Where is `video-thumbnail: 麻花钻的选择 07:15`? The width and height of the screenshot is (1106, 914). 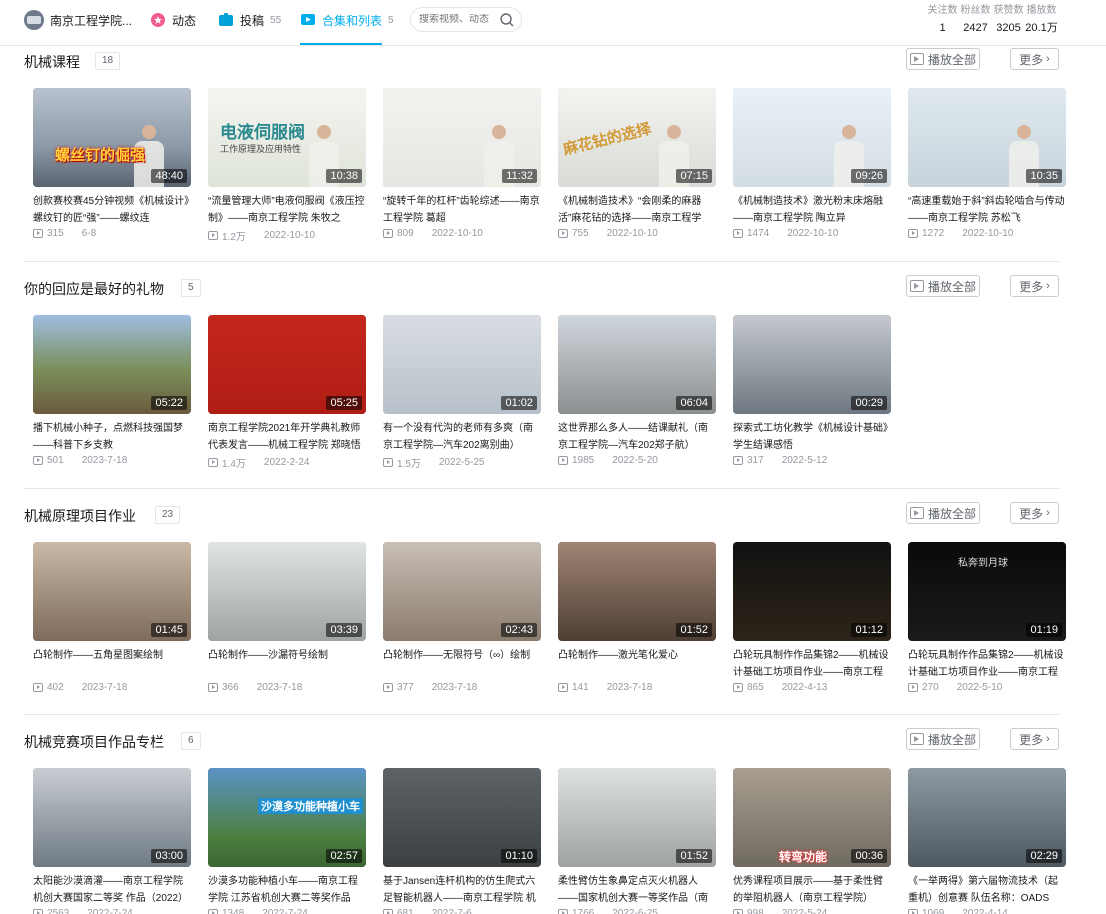
video-thumbnail: 麻花钻的选择 07:15 is located at coordinates (637, 137).